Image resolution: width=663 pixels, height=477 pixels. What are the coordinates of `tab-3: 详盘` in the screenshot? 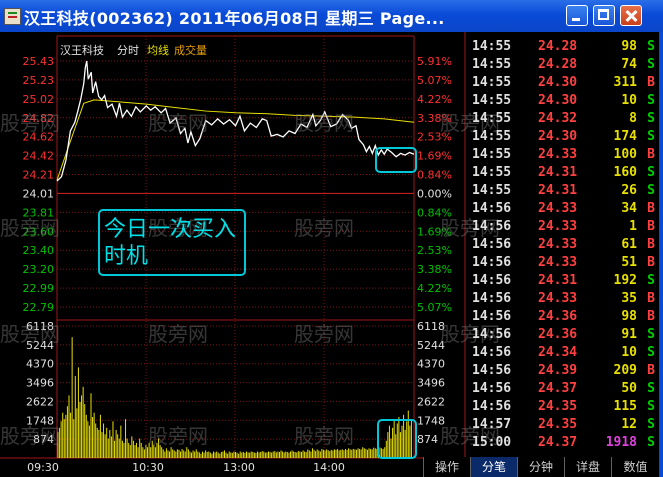 It's located at (587, 467).